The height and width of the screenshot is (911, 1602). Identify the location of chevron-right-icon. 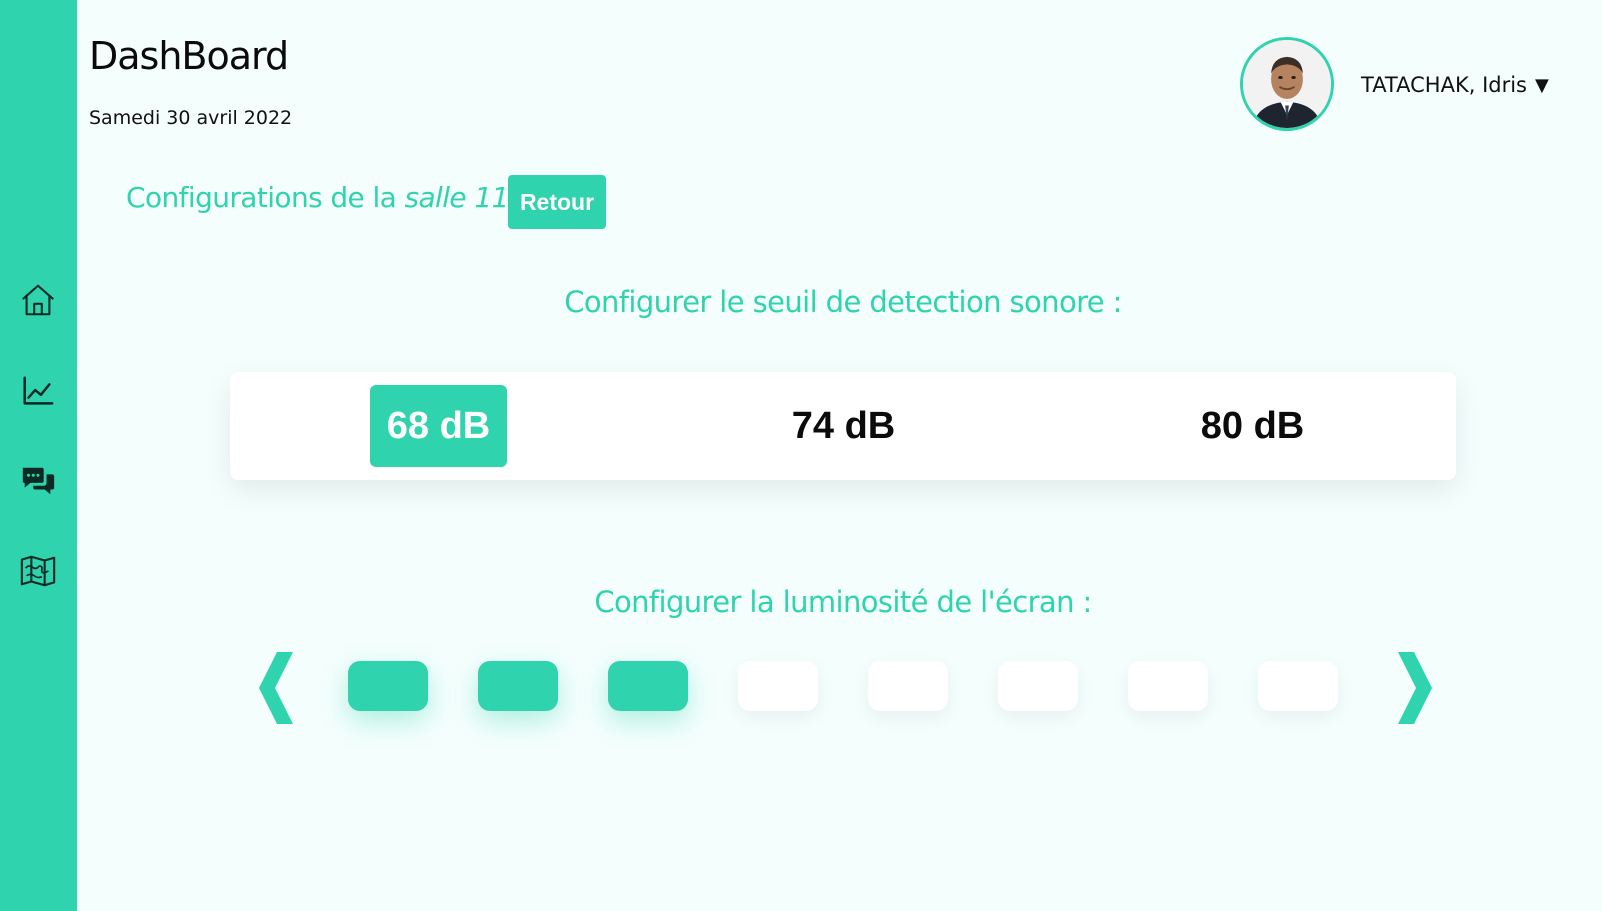
(1415, 688).